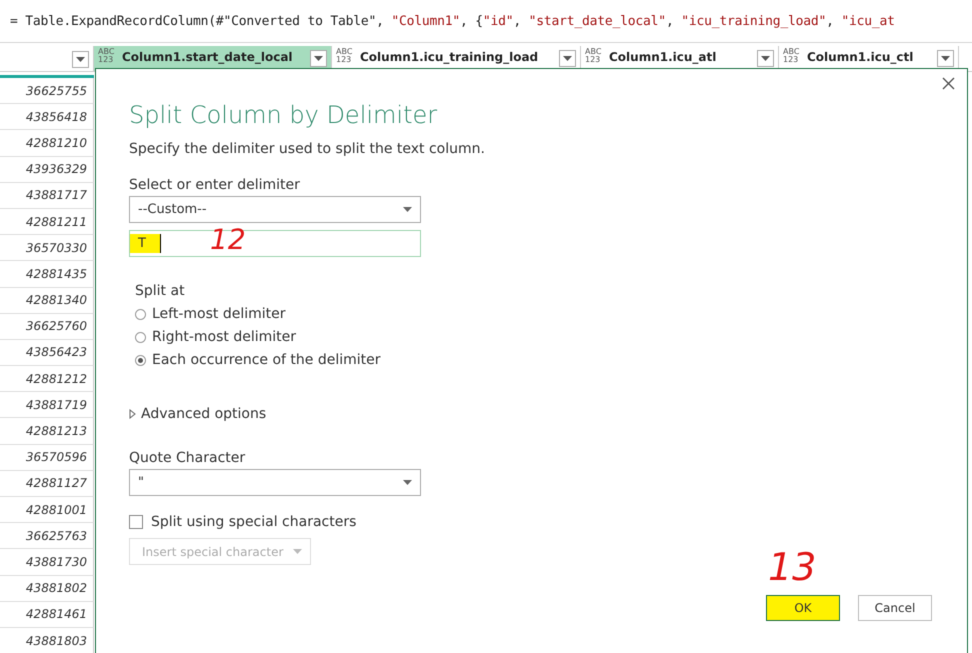  What do you see at coordinates (486, 21) in the screenshot?
I see `formula-bar: = Table.ExpandRecordColumn(#"Converted to Table", "Column1", {"id", "start_date_local", "icu_training_load", "icu_at` at bounding box center [486, 21].